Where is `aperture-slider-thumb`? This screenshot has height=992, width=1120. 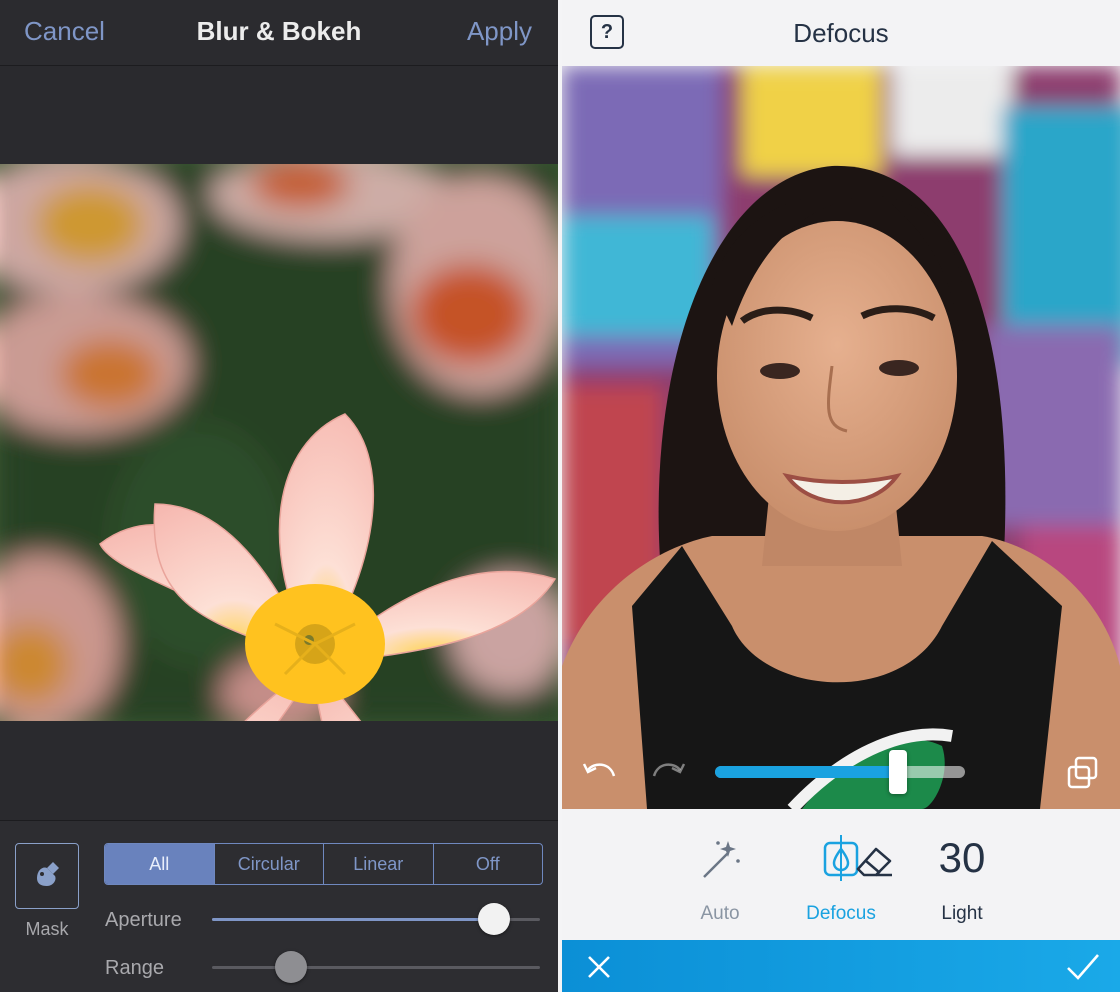 aperture-slider-thumb is located at coordinates (494, 919).